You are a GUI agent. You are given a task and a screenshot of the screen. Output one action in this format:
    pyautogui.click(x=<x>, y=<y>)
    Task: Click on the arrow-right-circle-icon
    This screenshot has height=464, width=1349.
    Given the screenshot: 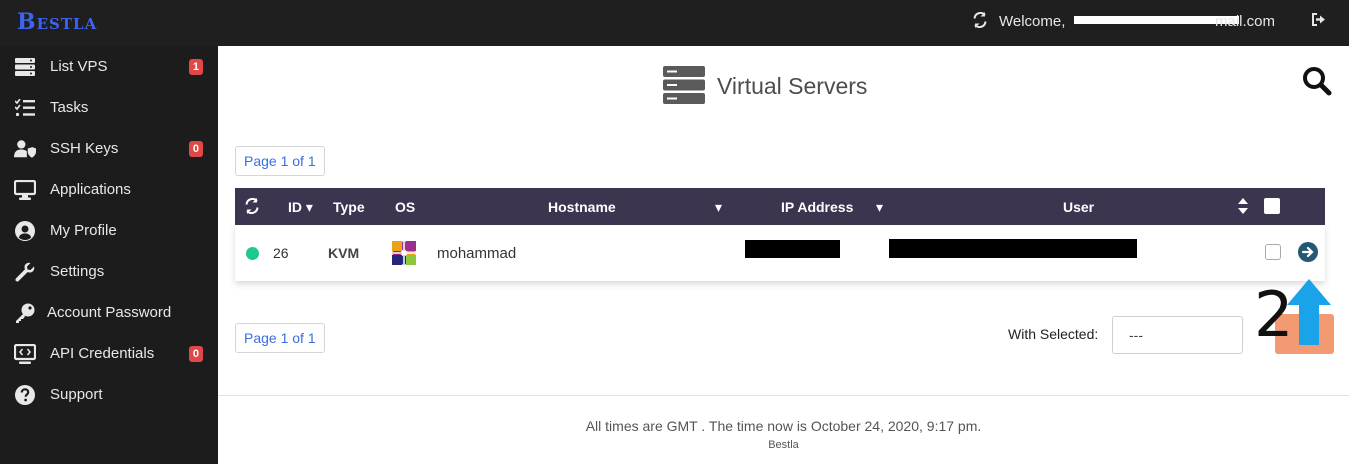 What is the action you would take?
    pyautogui.click(x=1308, y=252)
    